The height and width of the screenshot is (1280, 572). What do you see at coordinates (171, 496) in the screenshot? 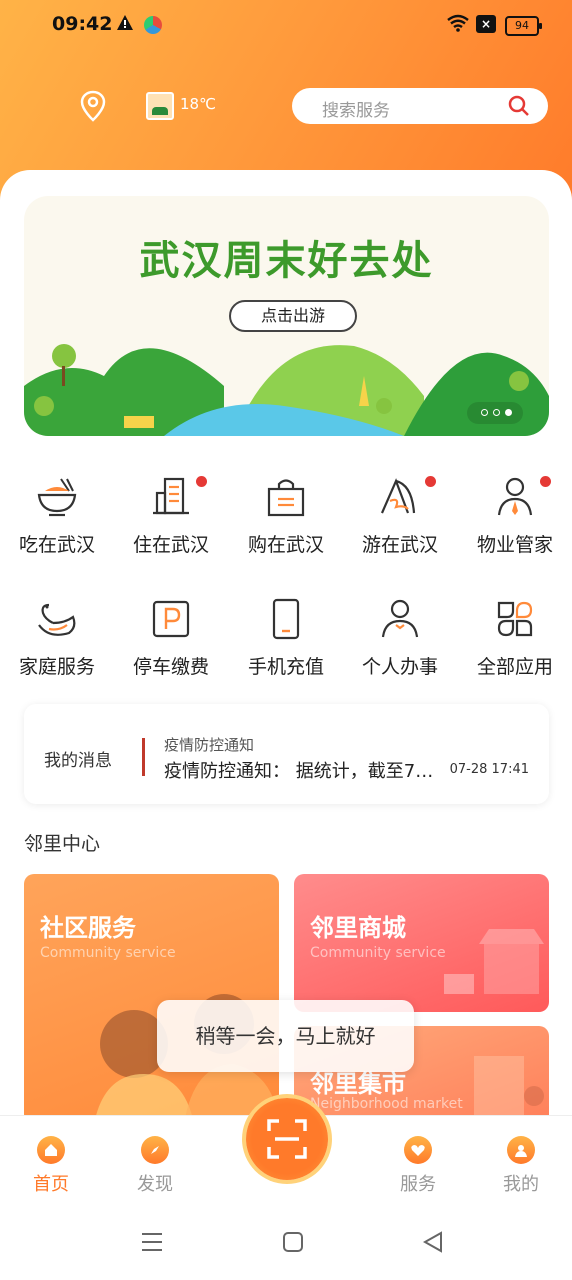
I see `building-icon` at bounding box center [171, 496].